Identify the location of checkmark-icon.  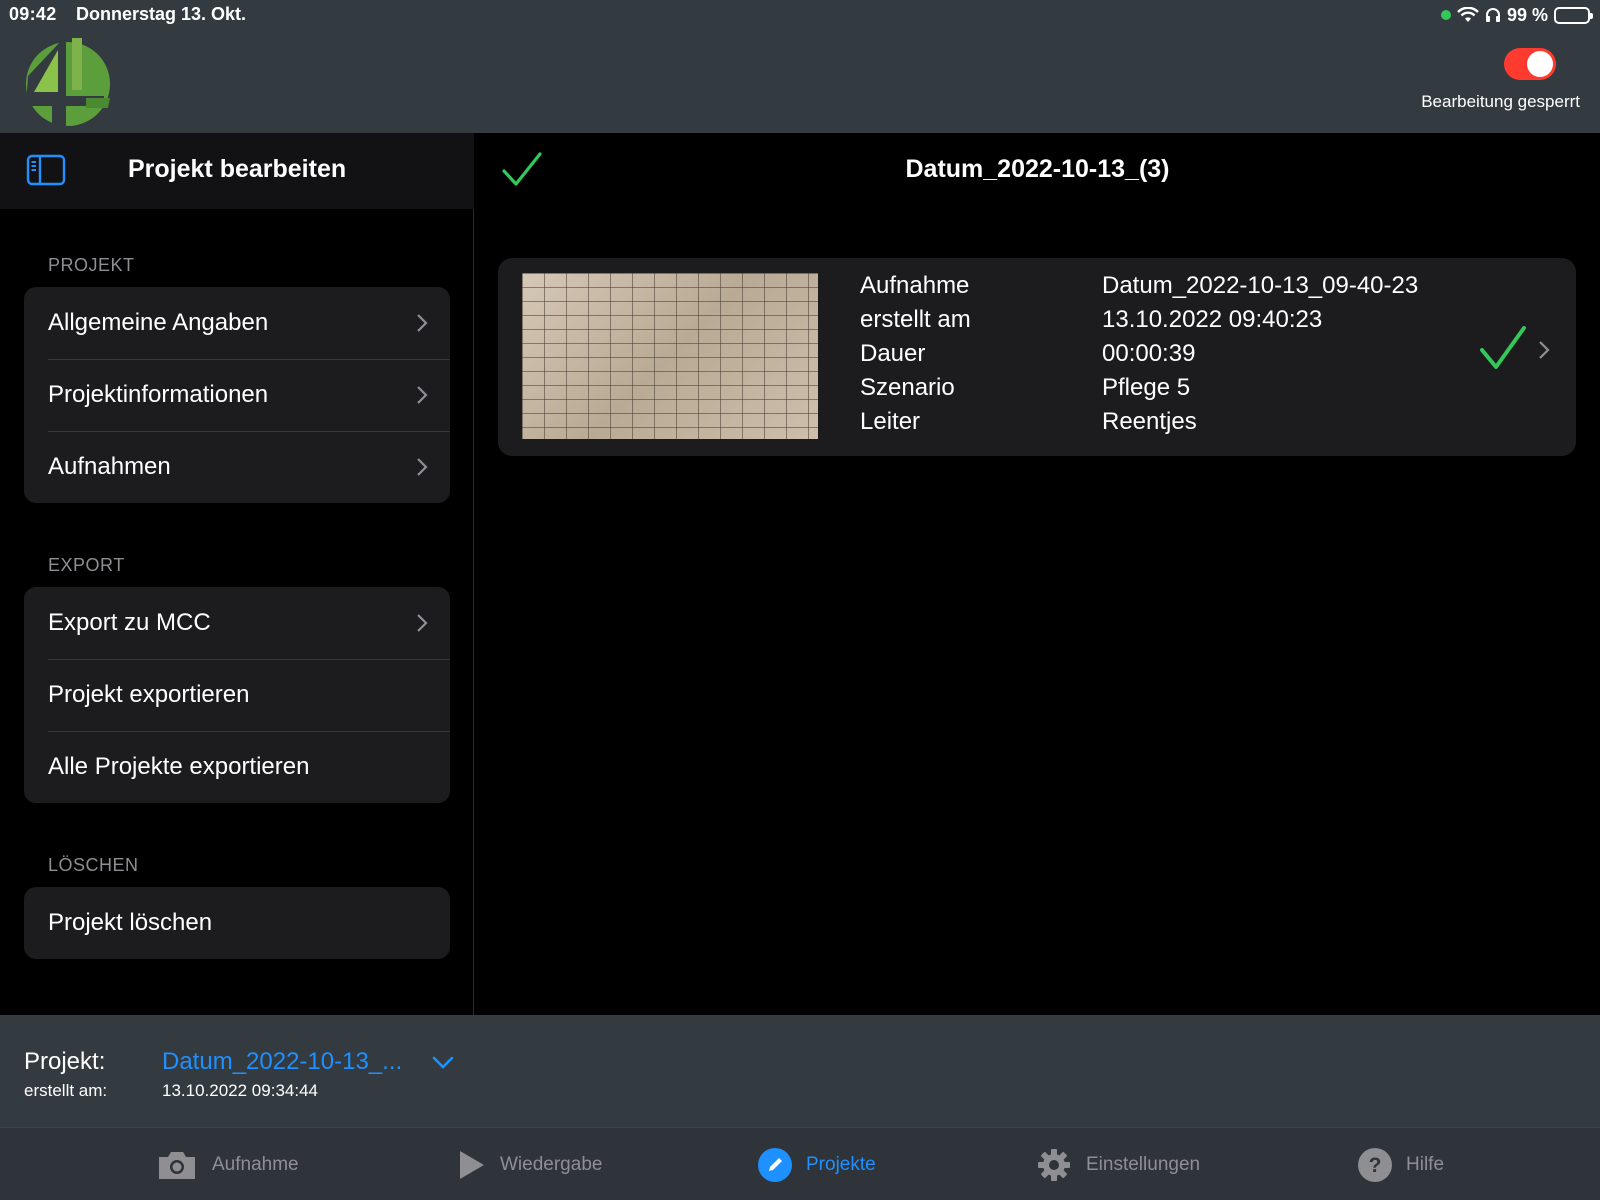
(1503, 347).